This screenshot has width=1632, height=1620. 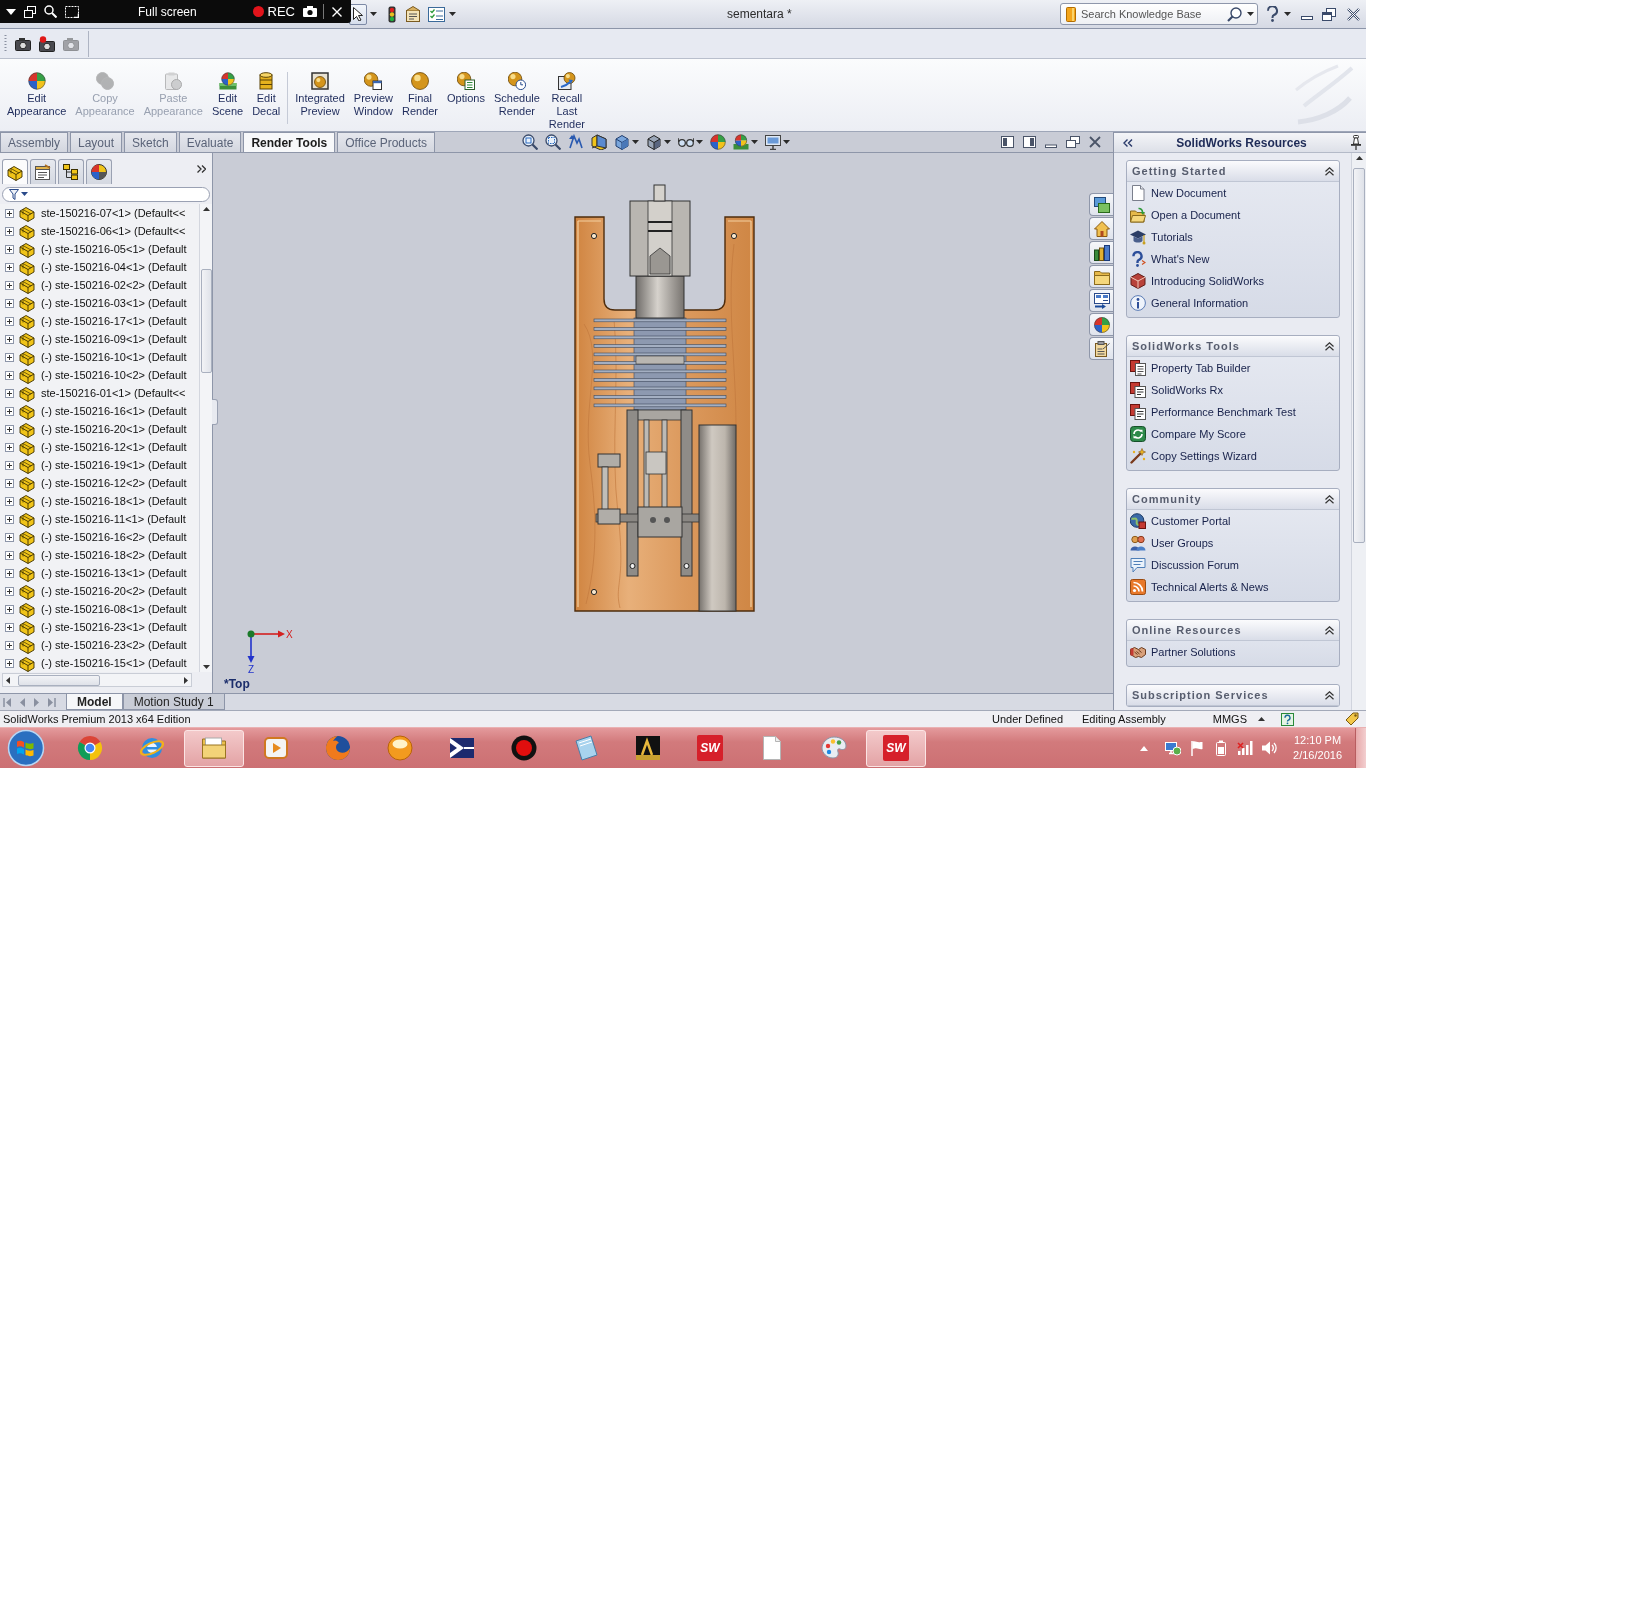 I want to click on horizontal-scrollbar, so click(x=97, y=680).